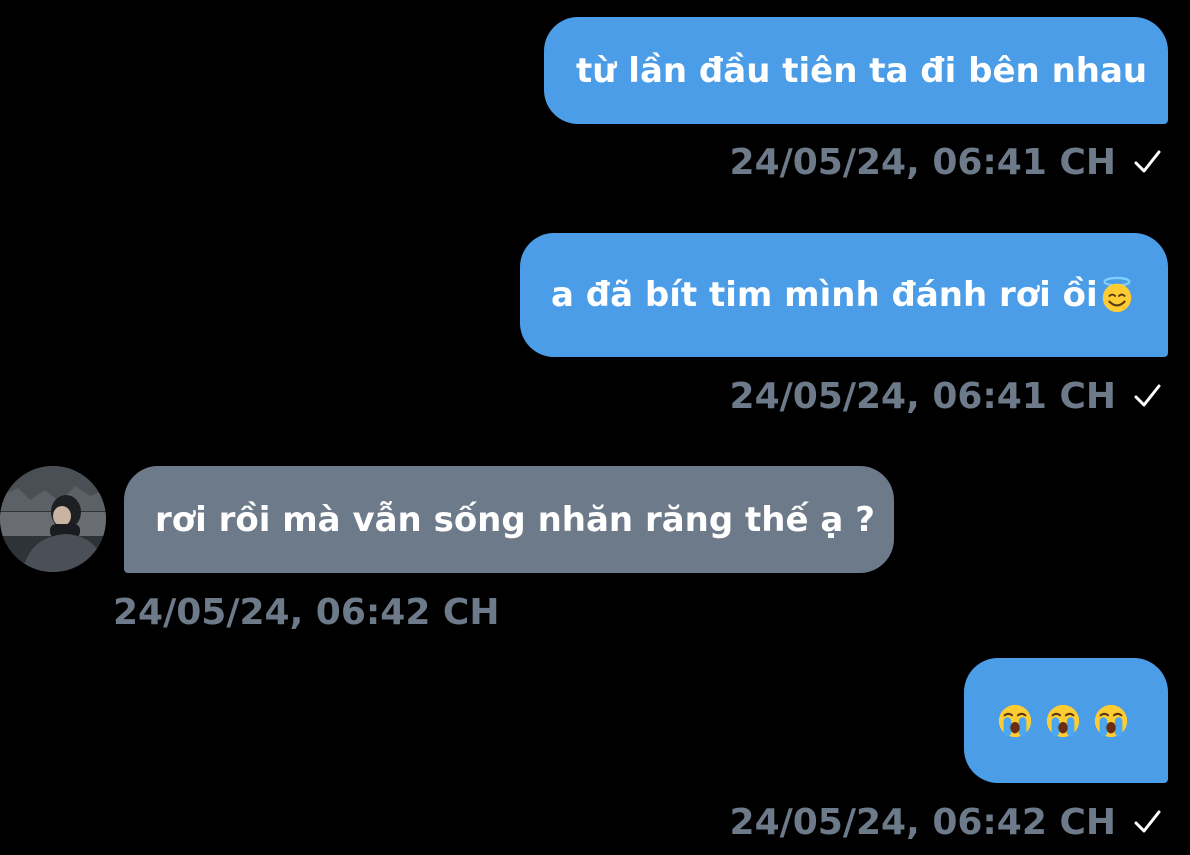  Describe the element at coordinates (1116, 294) in the screenshot. I see `smiling-face-with-halo-icon` at that location.